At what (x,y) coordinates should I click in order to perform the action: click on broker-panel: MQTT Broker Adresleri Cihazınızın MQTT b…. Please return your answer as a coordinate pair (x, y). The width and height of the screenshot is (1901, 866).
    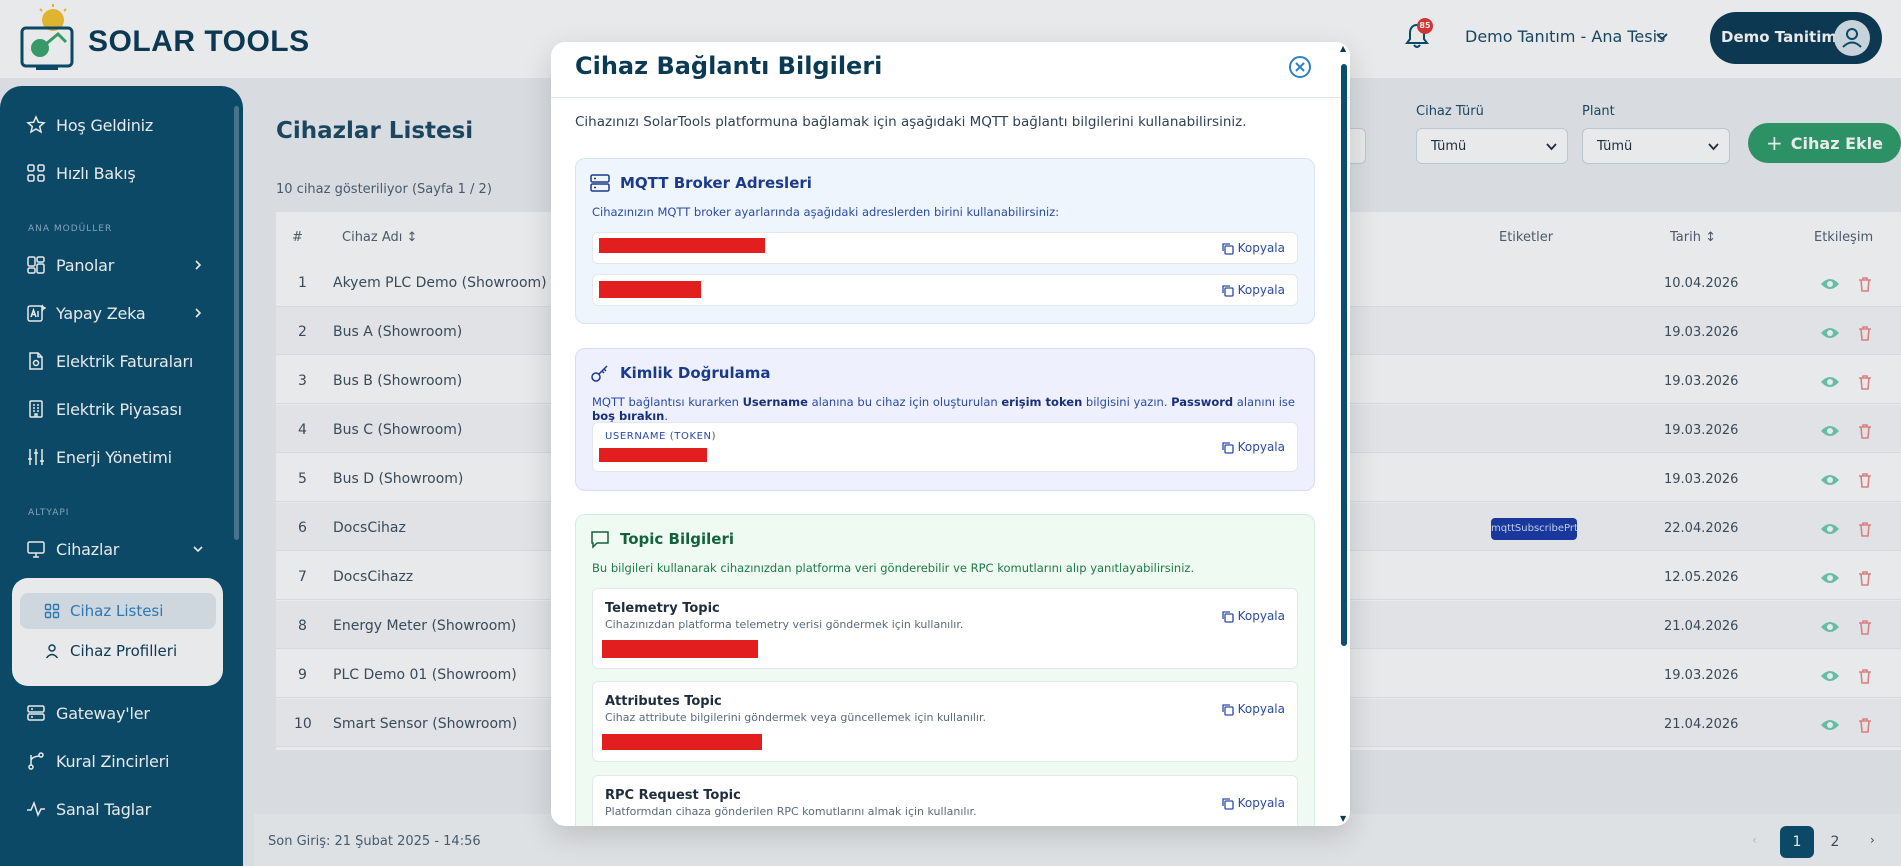
    Looking at the image, I should click on (945, 241).